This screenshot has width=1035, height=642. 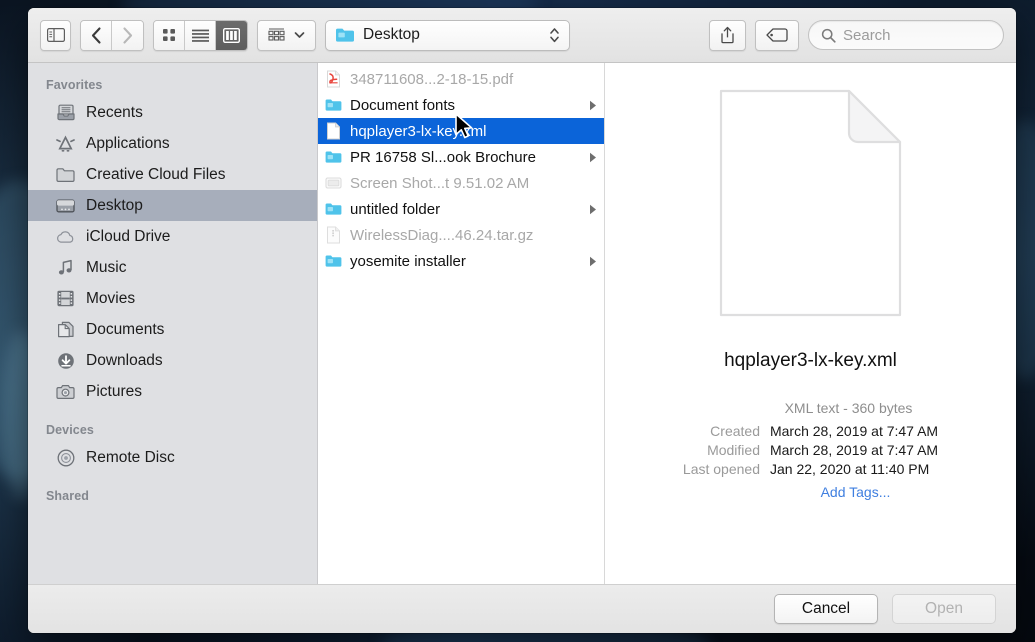 I want to click on movies-icon, so click(x=65, y=298).